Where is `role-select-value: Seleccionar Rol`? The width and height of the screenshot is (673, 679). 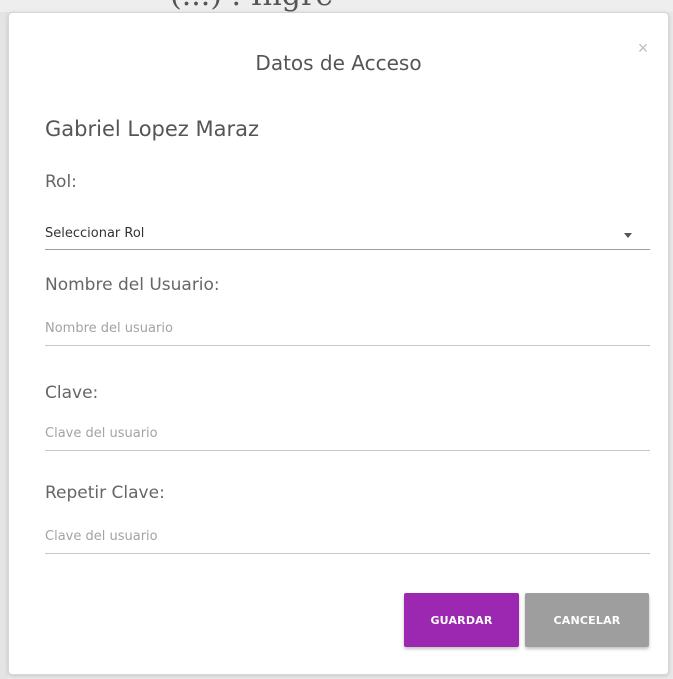 role-select-value: Seleccionar Rol is located at coordinates (95, 233).